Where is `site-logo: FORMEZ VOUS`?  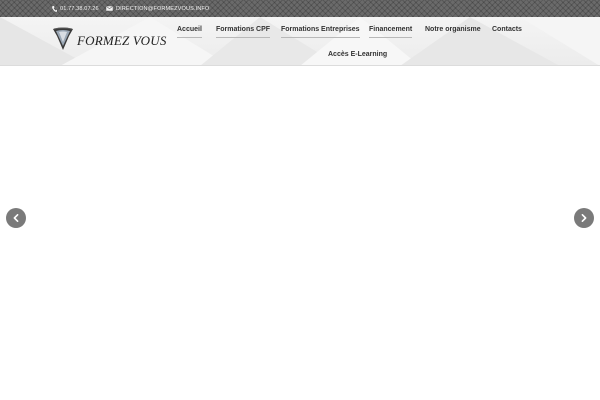 site-logo: FORMEZ VOUS is located at coordinates (109, 41).